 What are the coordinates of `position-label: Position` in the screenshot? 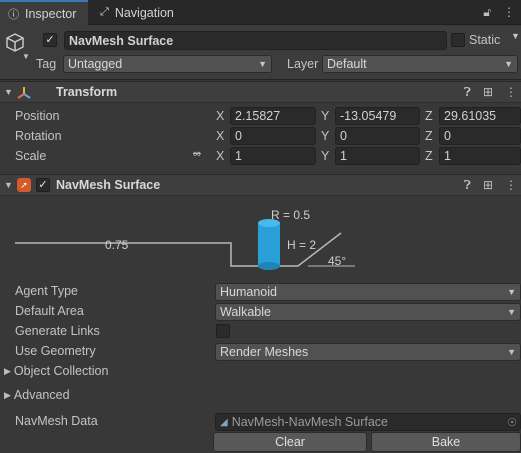 It's located at (37, 116).